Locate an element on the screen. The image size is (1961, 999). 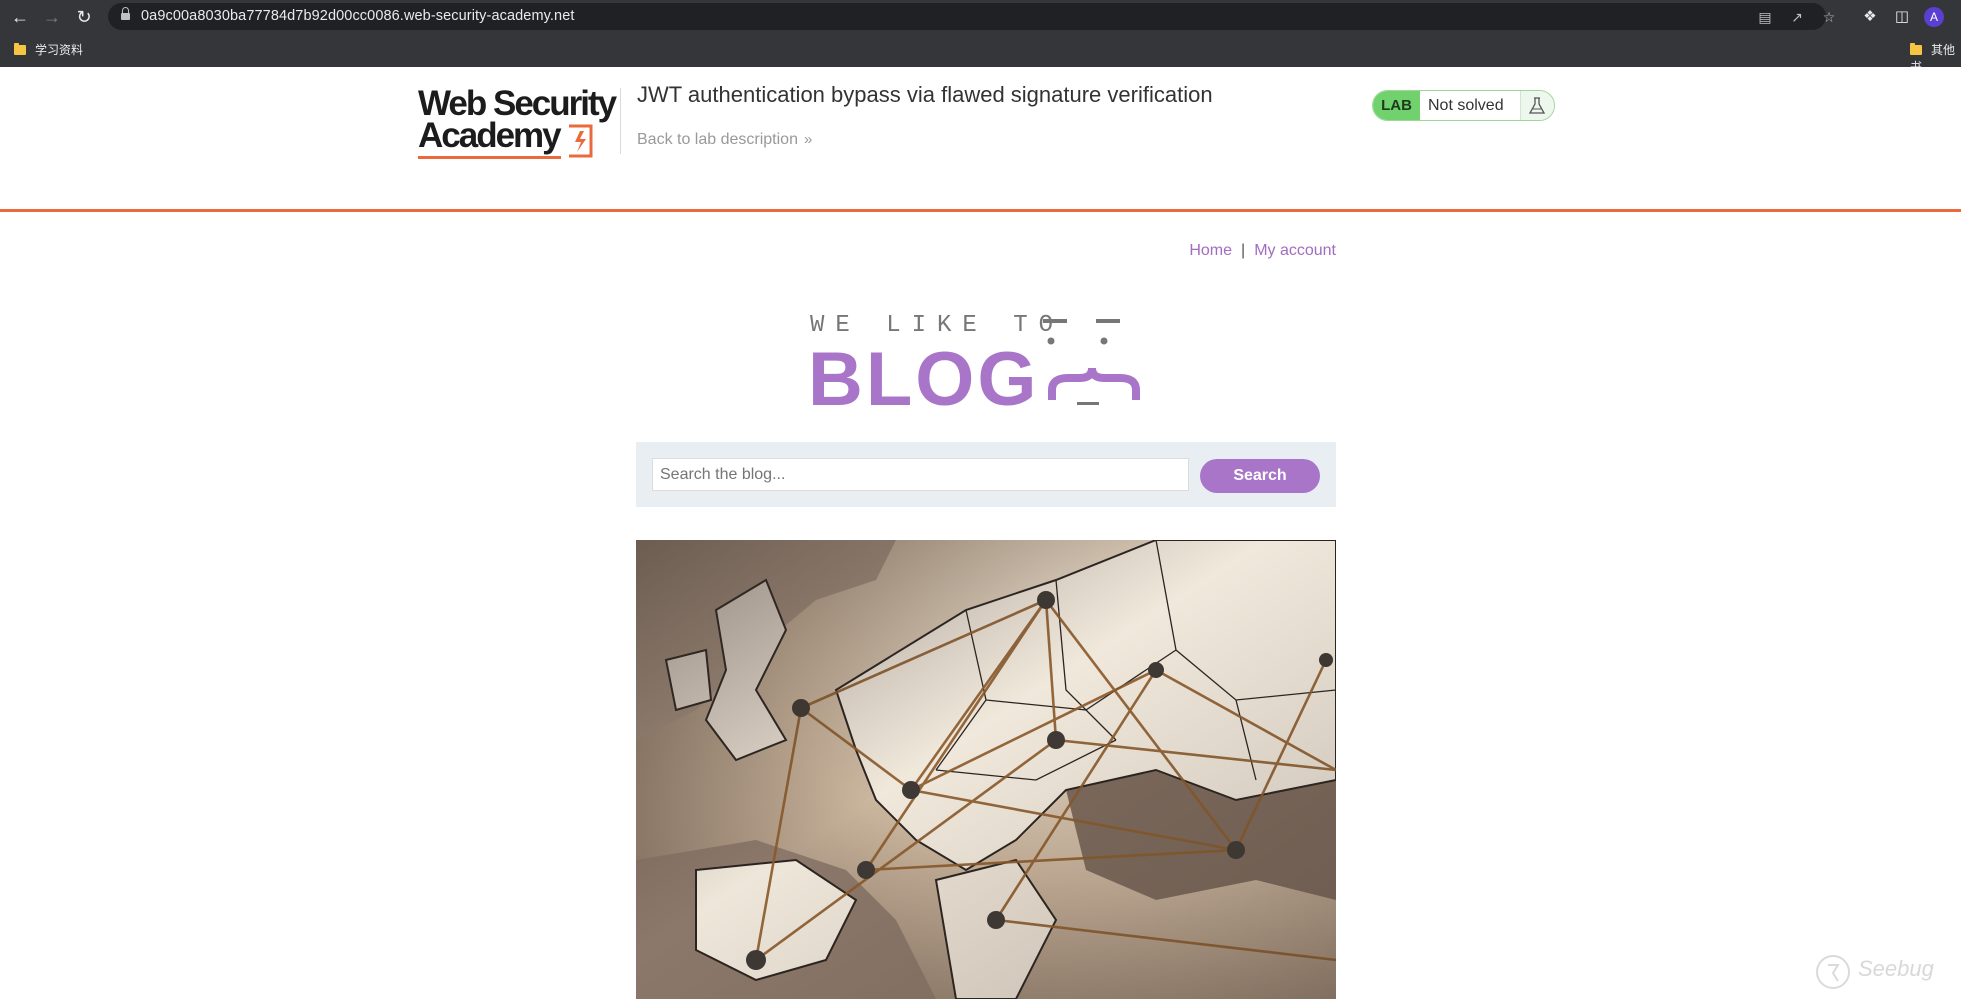
extensions-puzzle-icon: ❖ is located at coordinates (1870, 17).